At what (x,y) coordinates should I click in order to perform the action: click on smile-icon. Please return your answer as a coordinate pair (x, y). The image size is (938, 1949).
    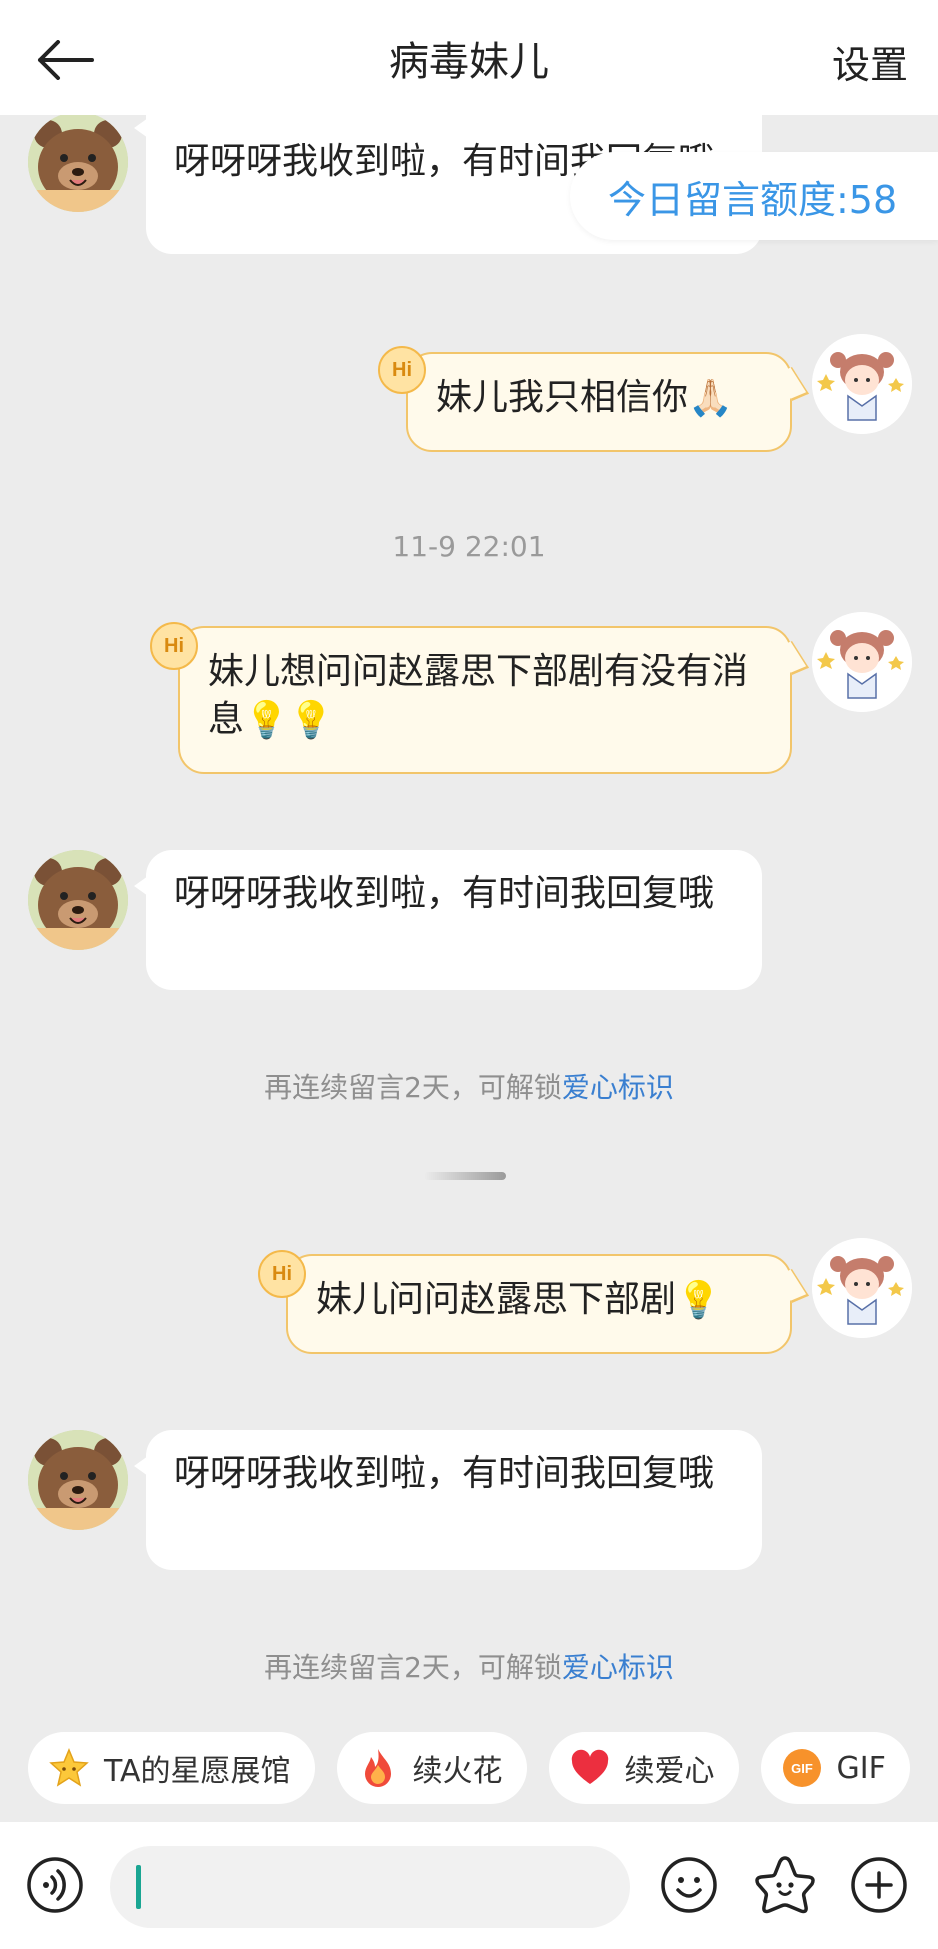
    Looking at the image, I should click on (689, 1885).